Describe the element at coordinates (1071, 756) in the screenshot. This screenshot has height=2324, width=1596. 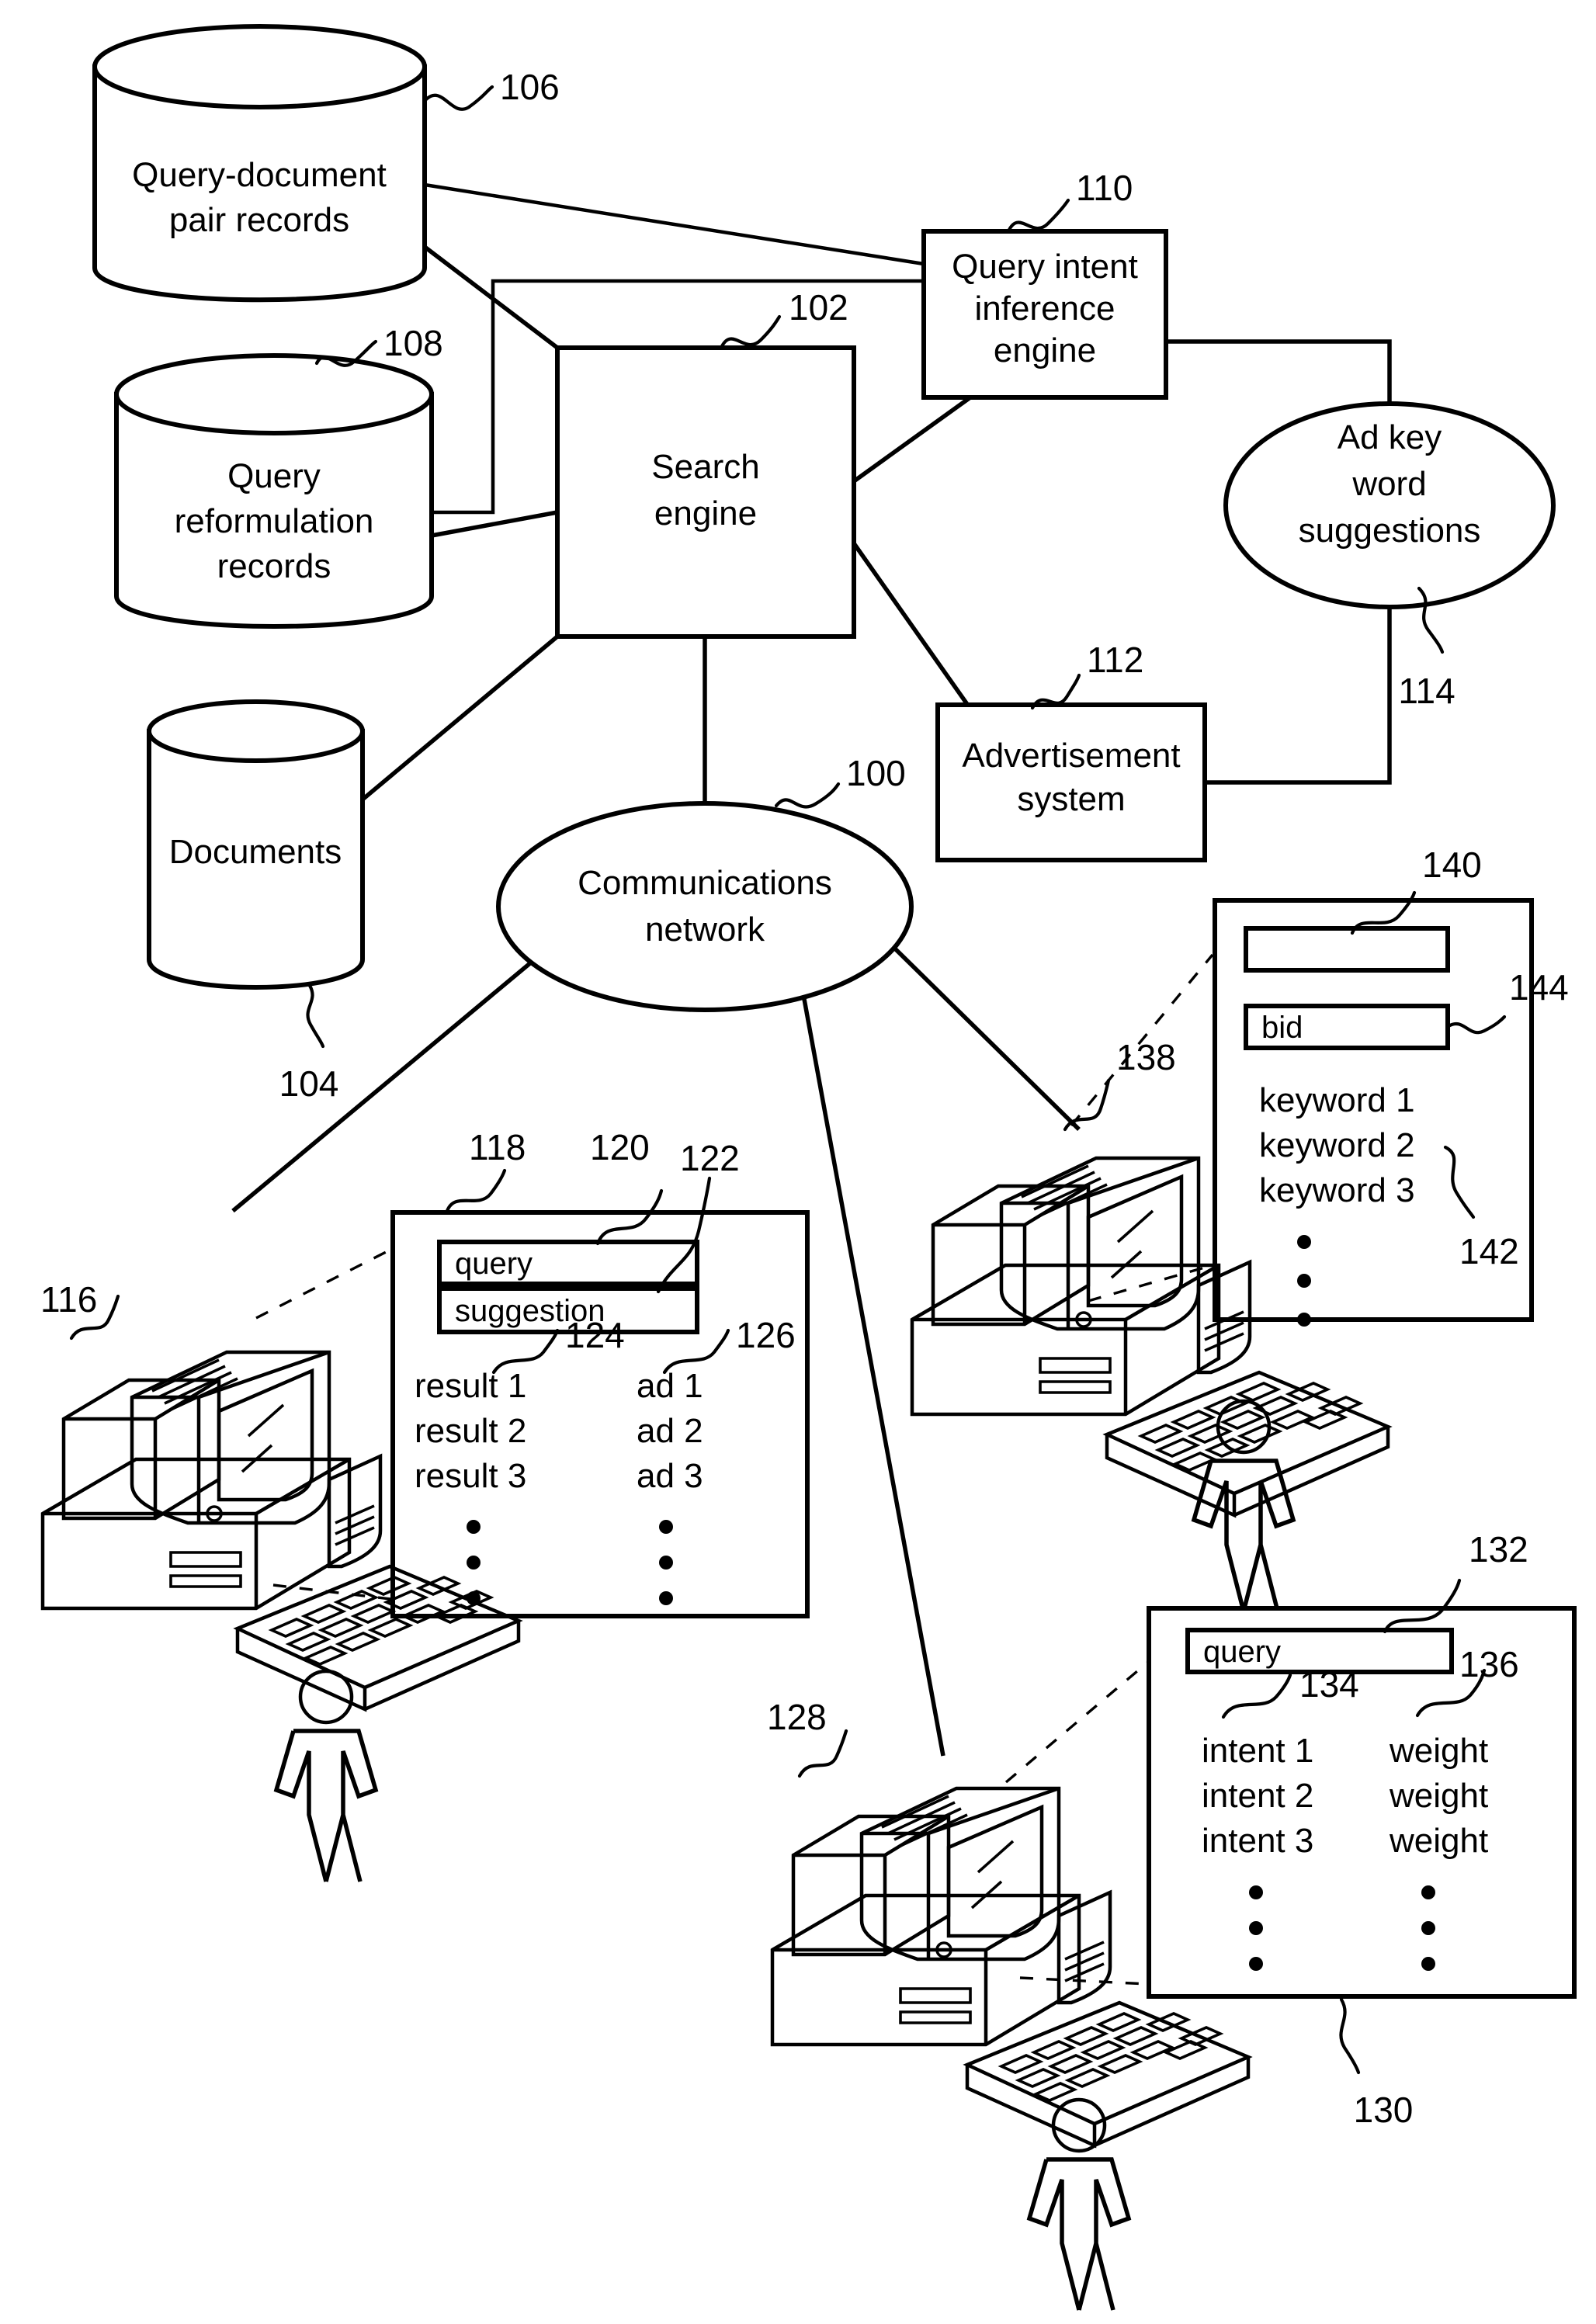
I see `advertisement-system-label-line1: Advertisement` at that location.